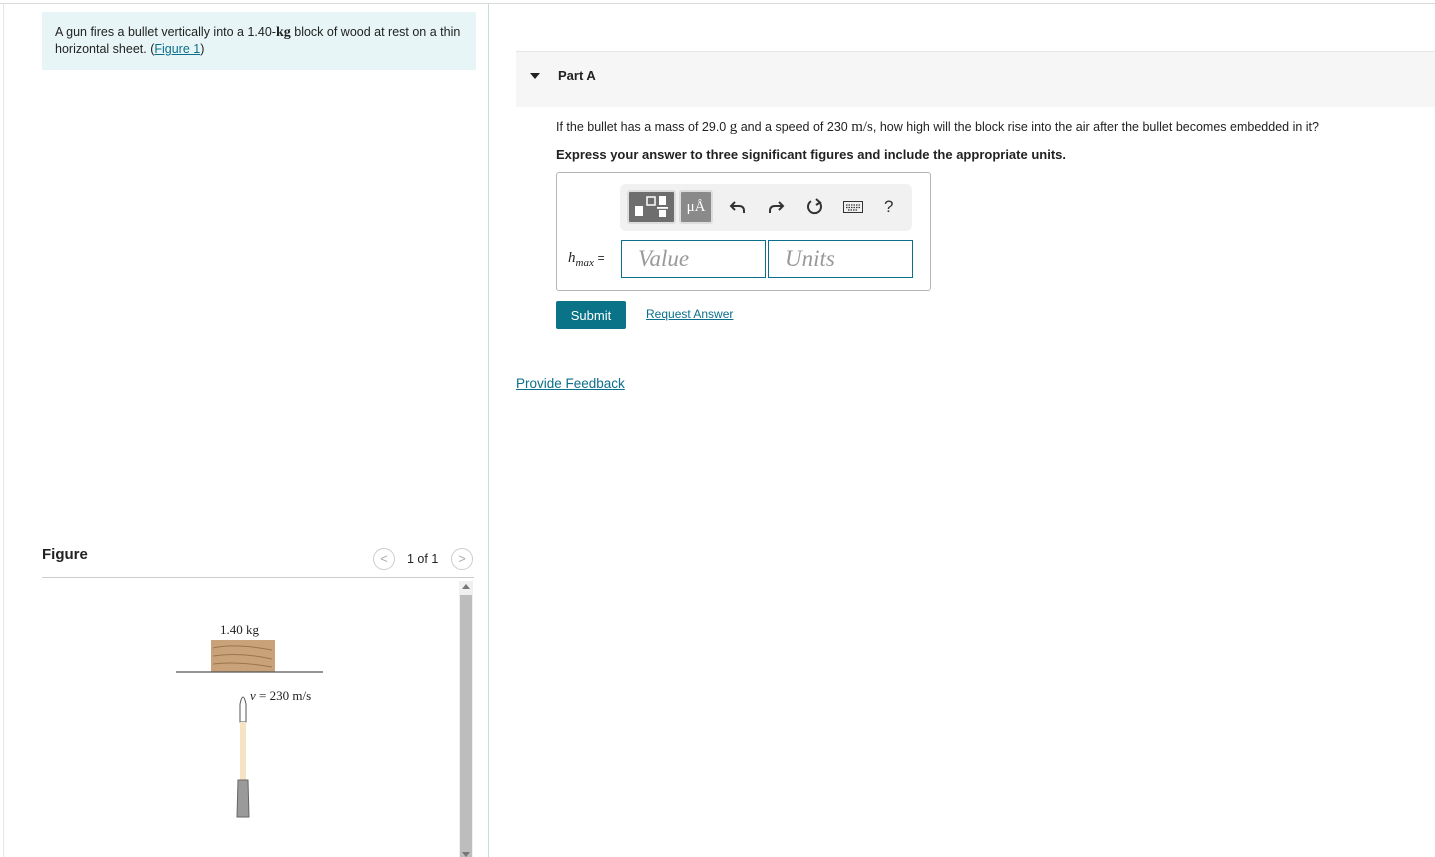  What do you see at coordinates (488, 430) in the screenshot?
I see `panel-divider` at bounding box center [488, 430].